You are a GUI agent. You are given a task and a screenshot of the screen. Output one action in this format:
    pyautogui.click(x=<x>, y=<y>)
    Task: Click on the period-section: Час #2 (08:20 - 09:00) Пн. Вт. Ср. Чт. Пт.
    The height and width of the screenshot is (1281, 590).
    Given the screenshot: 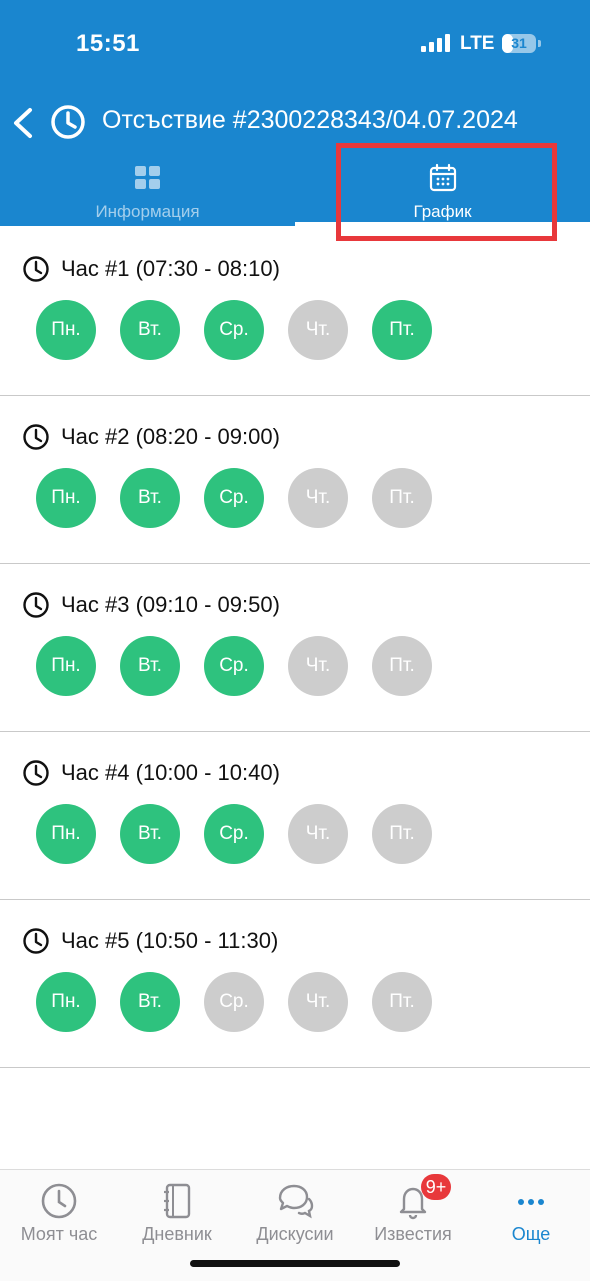 What is the action you would take?
    pyautogui.click(x=295, y=480)
    